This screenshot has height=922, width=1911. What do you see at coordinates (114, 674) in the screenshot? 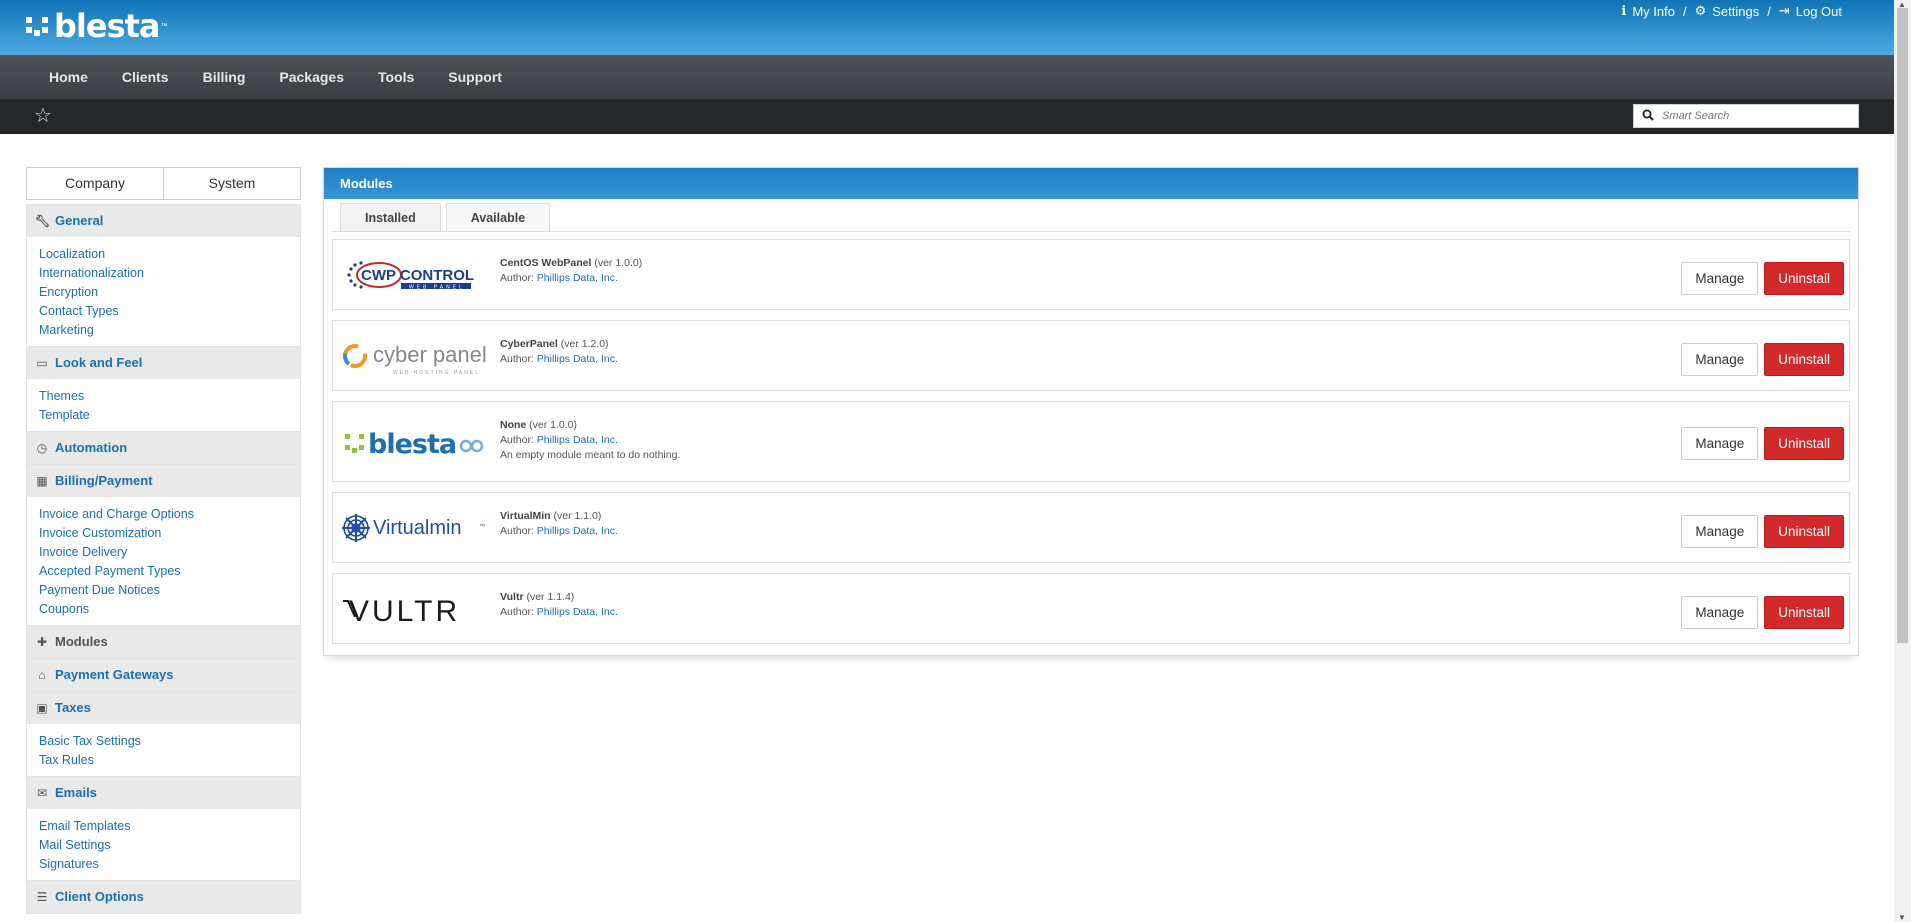
I see `sidebar-head-label: Payment Gateways` at bounding box center [114, 674].